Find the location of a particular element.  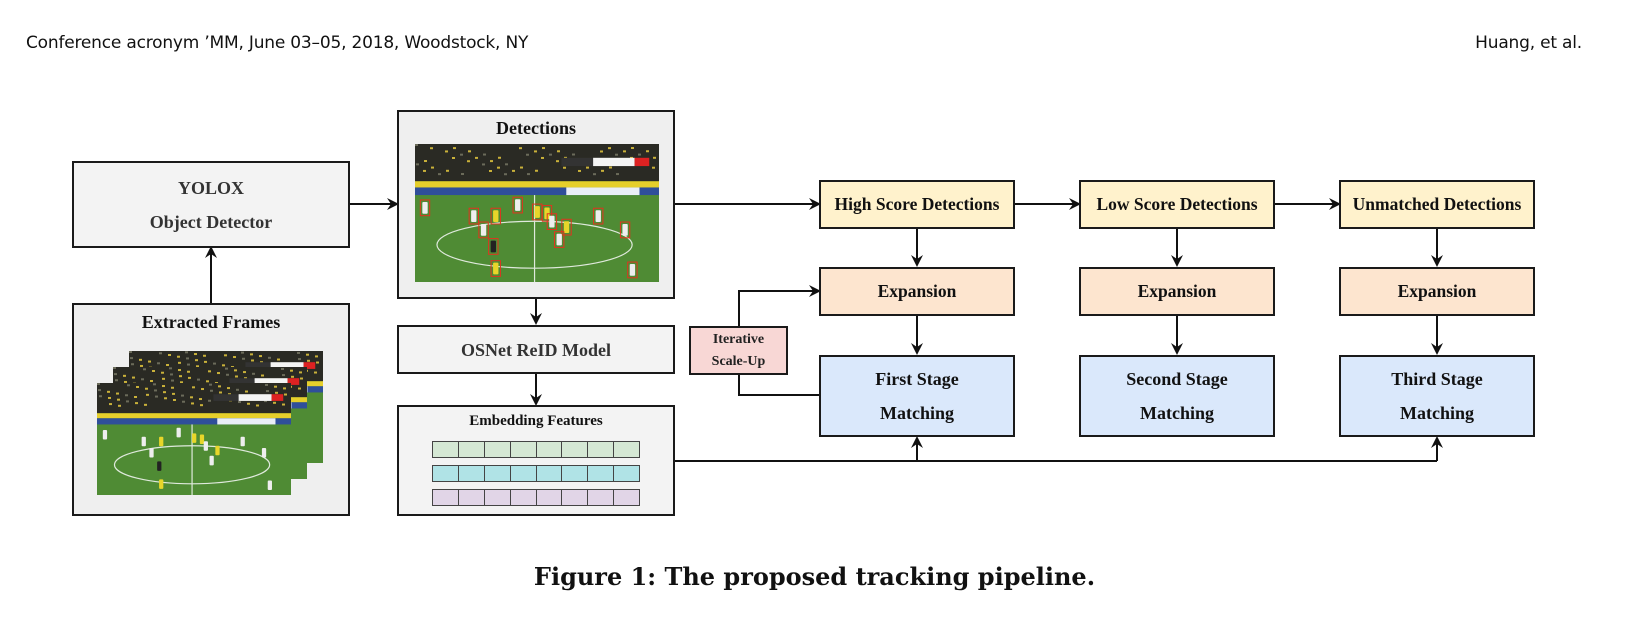

second-stage-matching-node: Second Stage Matching is located at coordinates (1177, 396).